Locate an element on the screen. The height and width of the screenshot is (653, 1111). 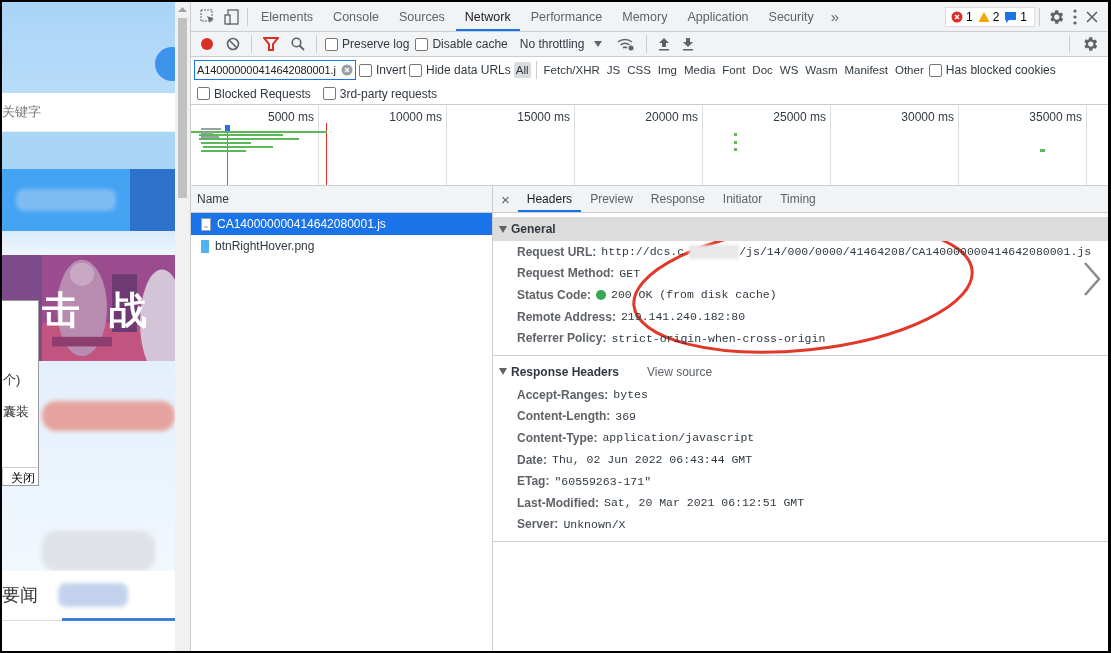
image-file-icon is located at coordinates (205, 246).